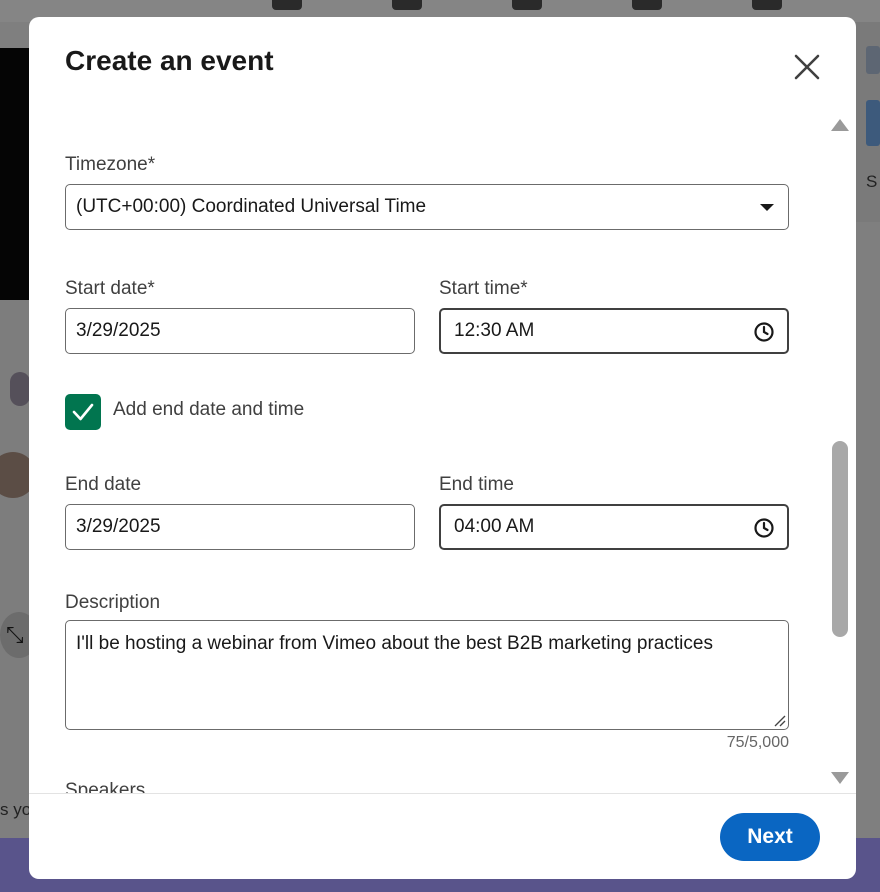 The image size is (880, 892). Describe the element at coordinates (407, 5) in the screenshot. I see `network-icon` at that location.